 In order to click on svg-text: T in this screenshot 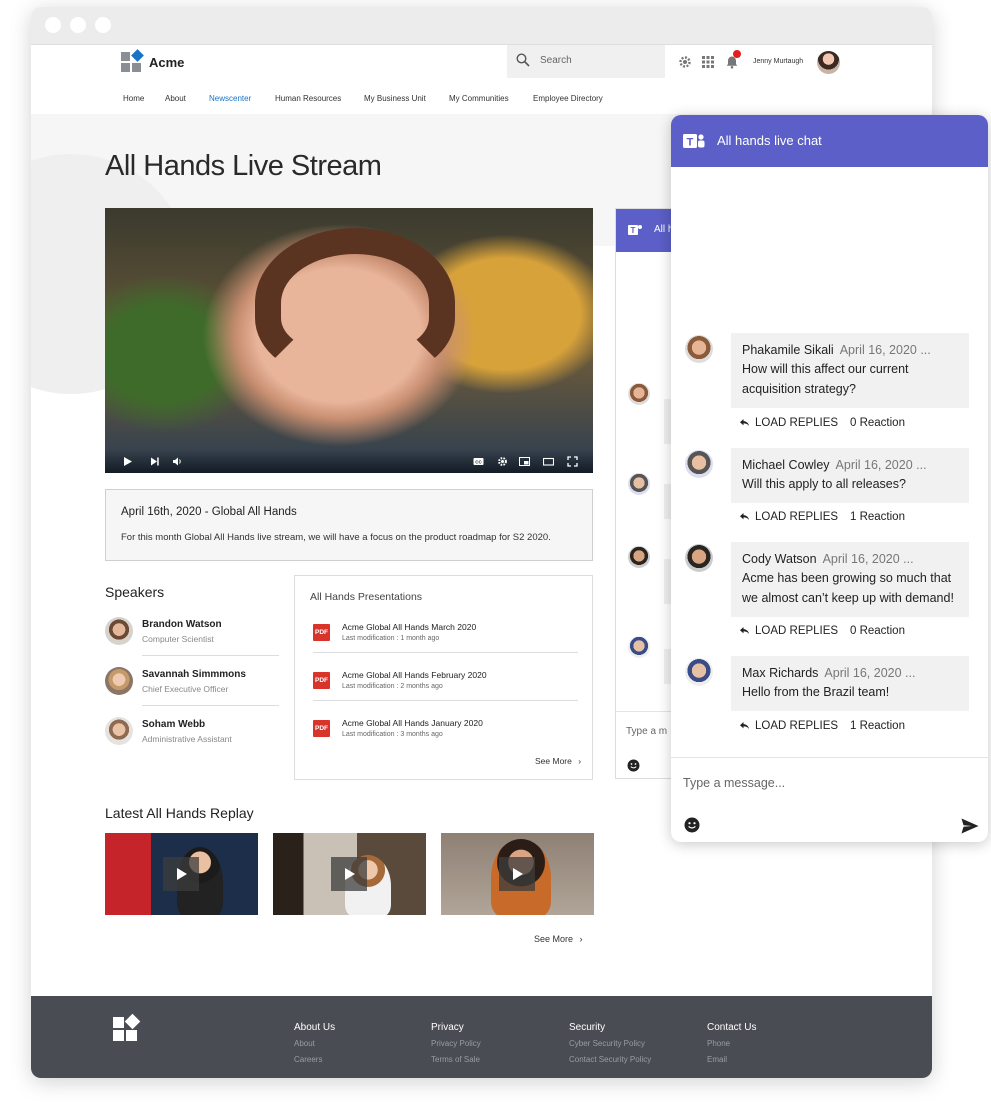, I will do `click(690, 143)`.